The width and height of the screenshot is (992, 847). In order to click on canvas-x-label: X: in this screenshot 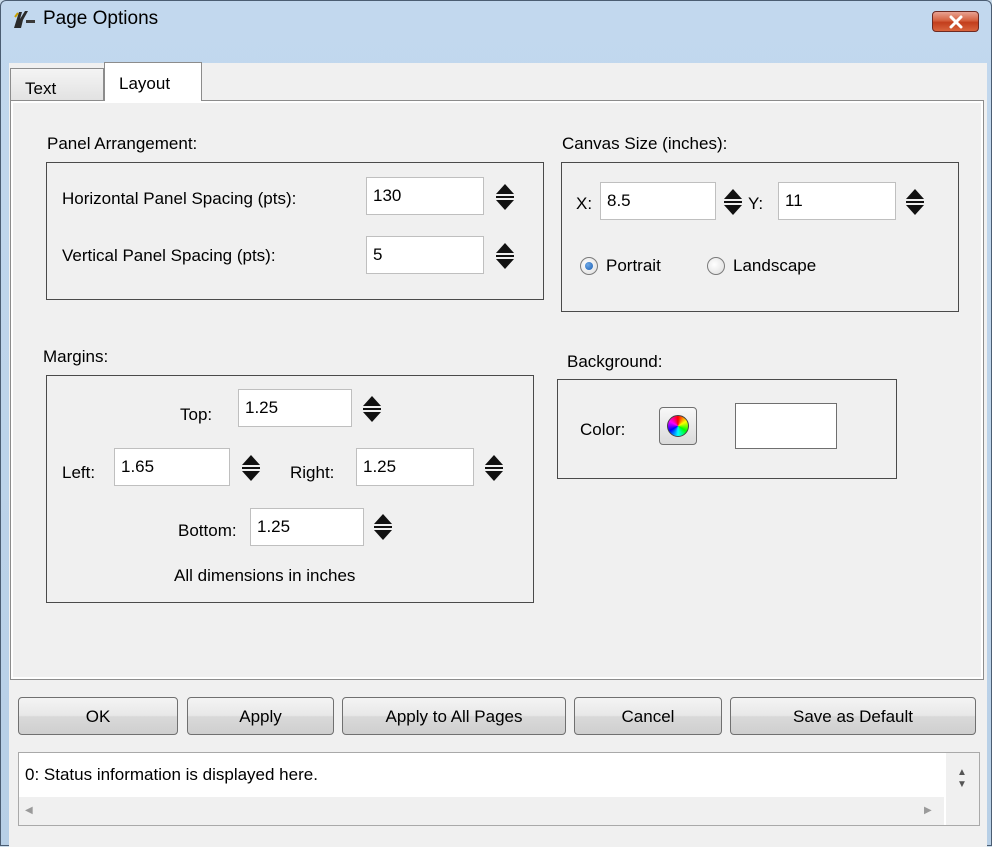, I will do `click(584, 203)`.